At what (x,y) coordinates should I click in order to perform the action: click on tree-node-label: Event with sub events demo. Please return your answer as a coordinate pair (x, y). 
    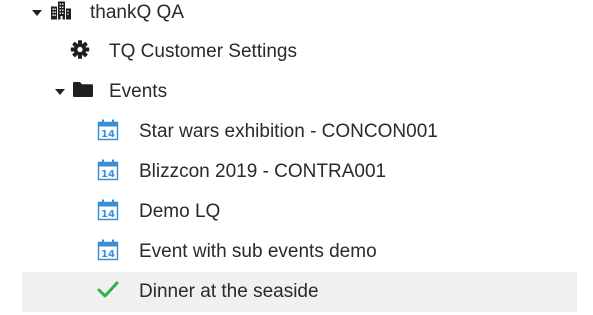
    Looking at the image, I should click on (258, 251).